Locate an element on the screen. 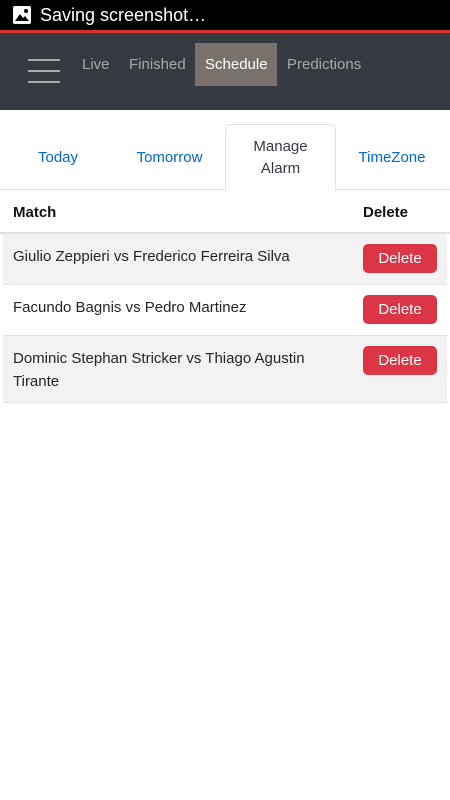 This screenshot has width=450, height=800. table-header: Match Delete is located at coordinates (225, 212).